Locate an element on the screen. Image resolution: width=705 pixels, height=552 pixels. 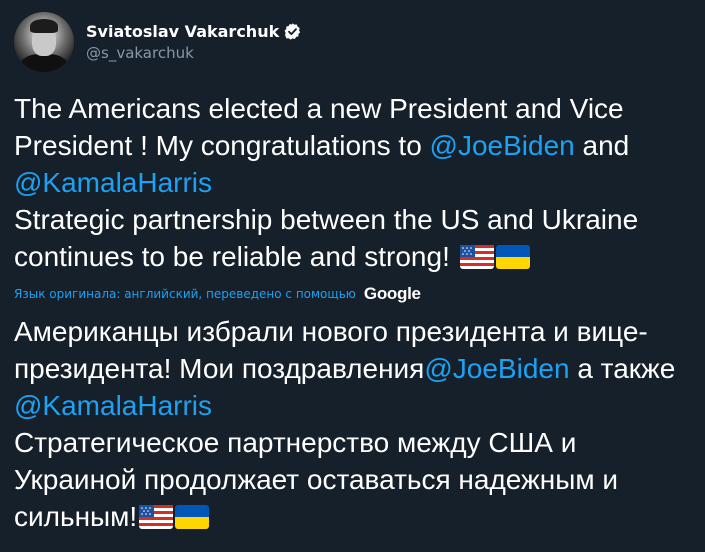
tweet-text-segment: continues to be reliable and strong! is located at coordinates (236, 256).